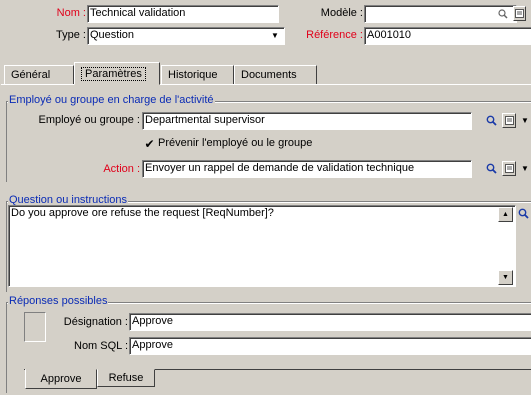 The image size is (531, 395). Describe the element at coordinates (71, 35) in the screenshot. I see `type-label: Type :` at that location.